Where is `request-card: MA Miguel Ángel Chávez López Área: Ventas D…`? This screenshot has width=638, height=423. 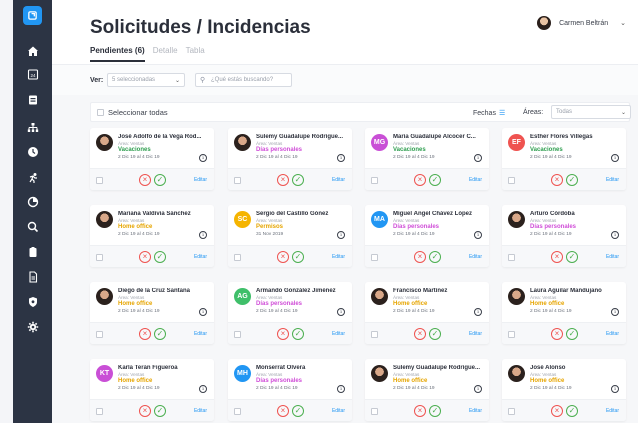 request-card: MA Miguel Ángel Chávez López Área: Ventas D… is located at coordinates (427, 236).